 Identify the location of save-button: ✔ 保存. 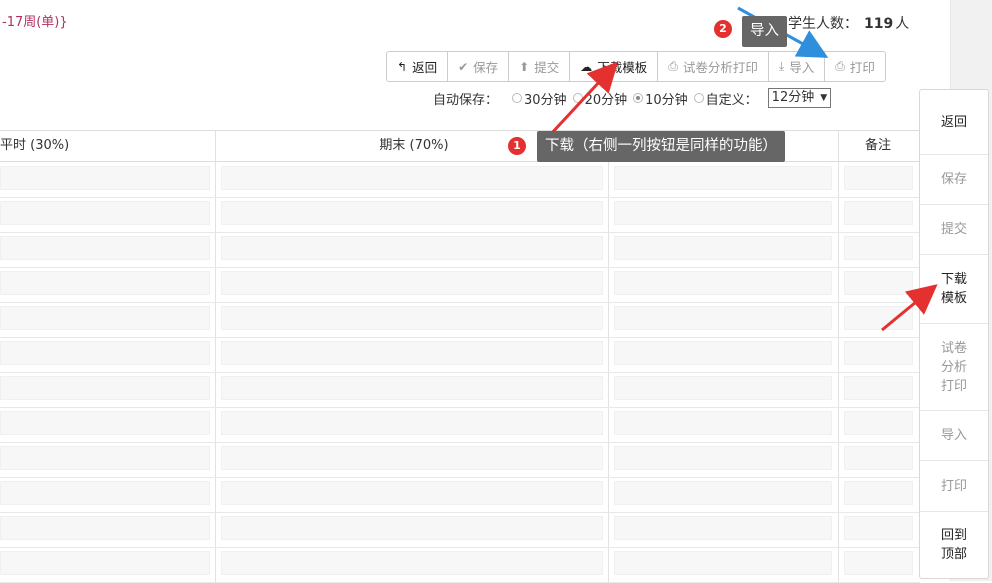
(479, 66).